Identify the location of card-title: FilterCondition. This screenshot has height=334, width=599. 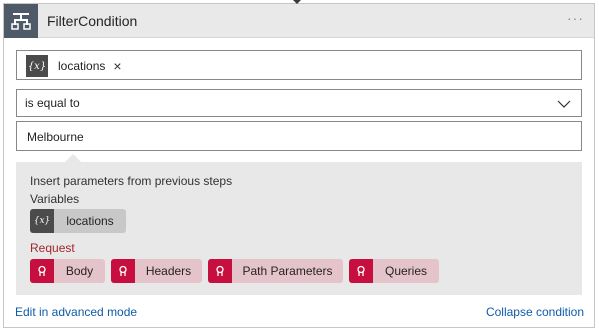
(92, 21).